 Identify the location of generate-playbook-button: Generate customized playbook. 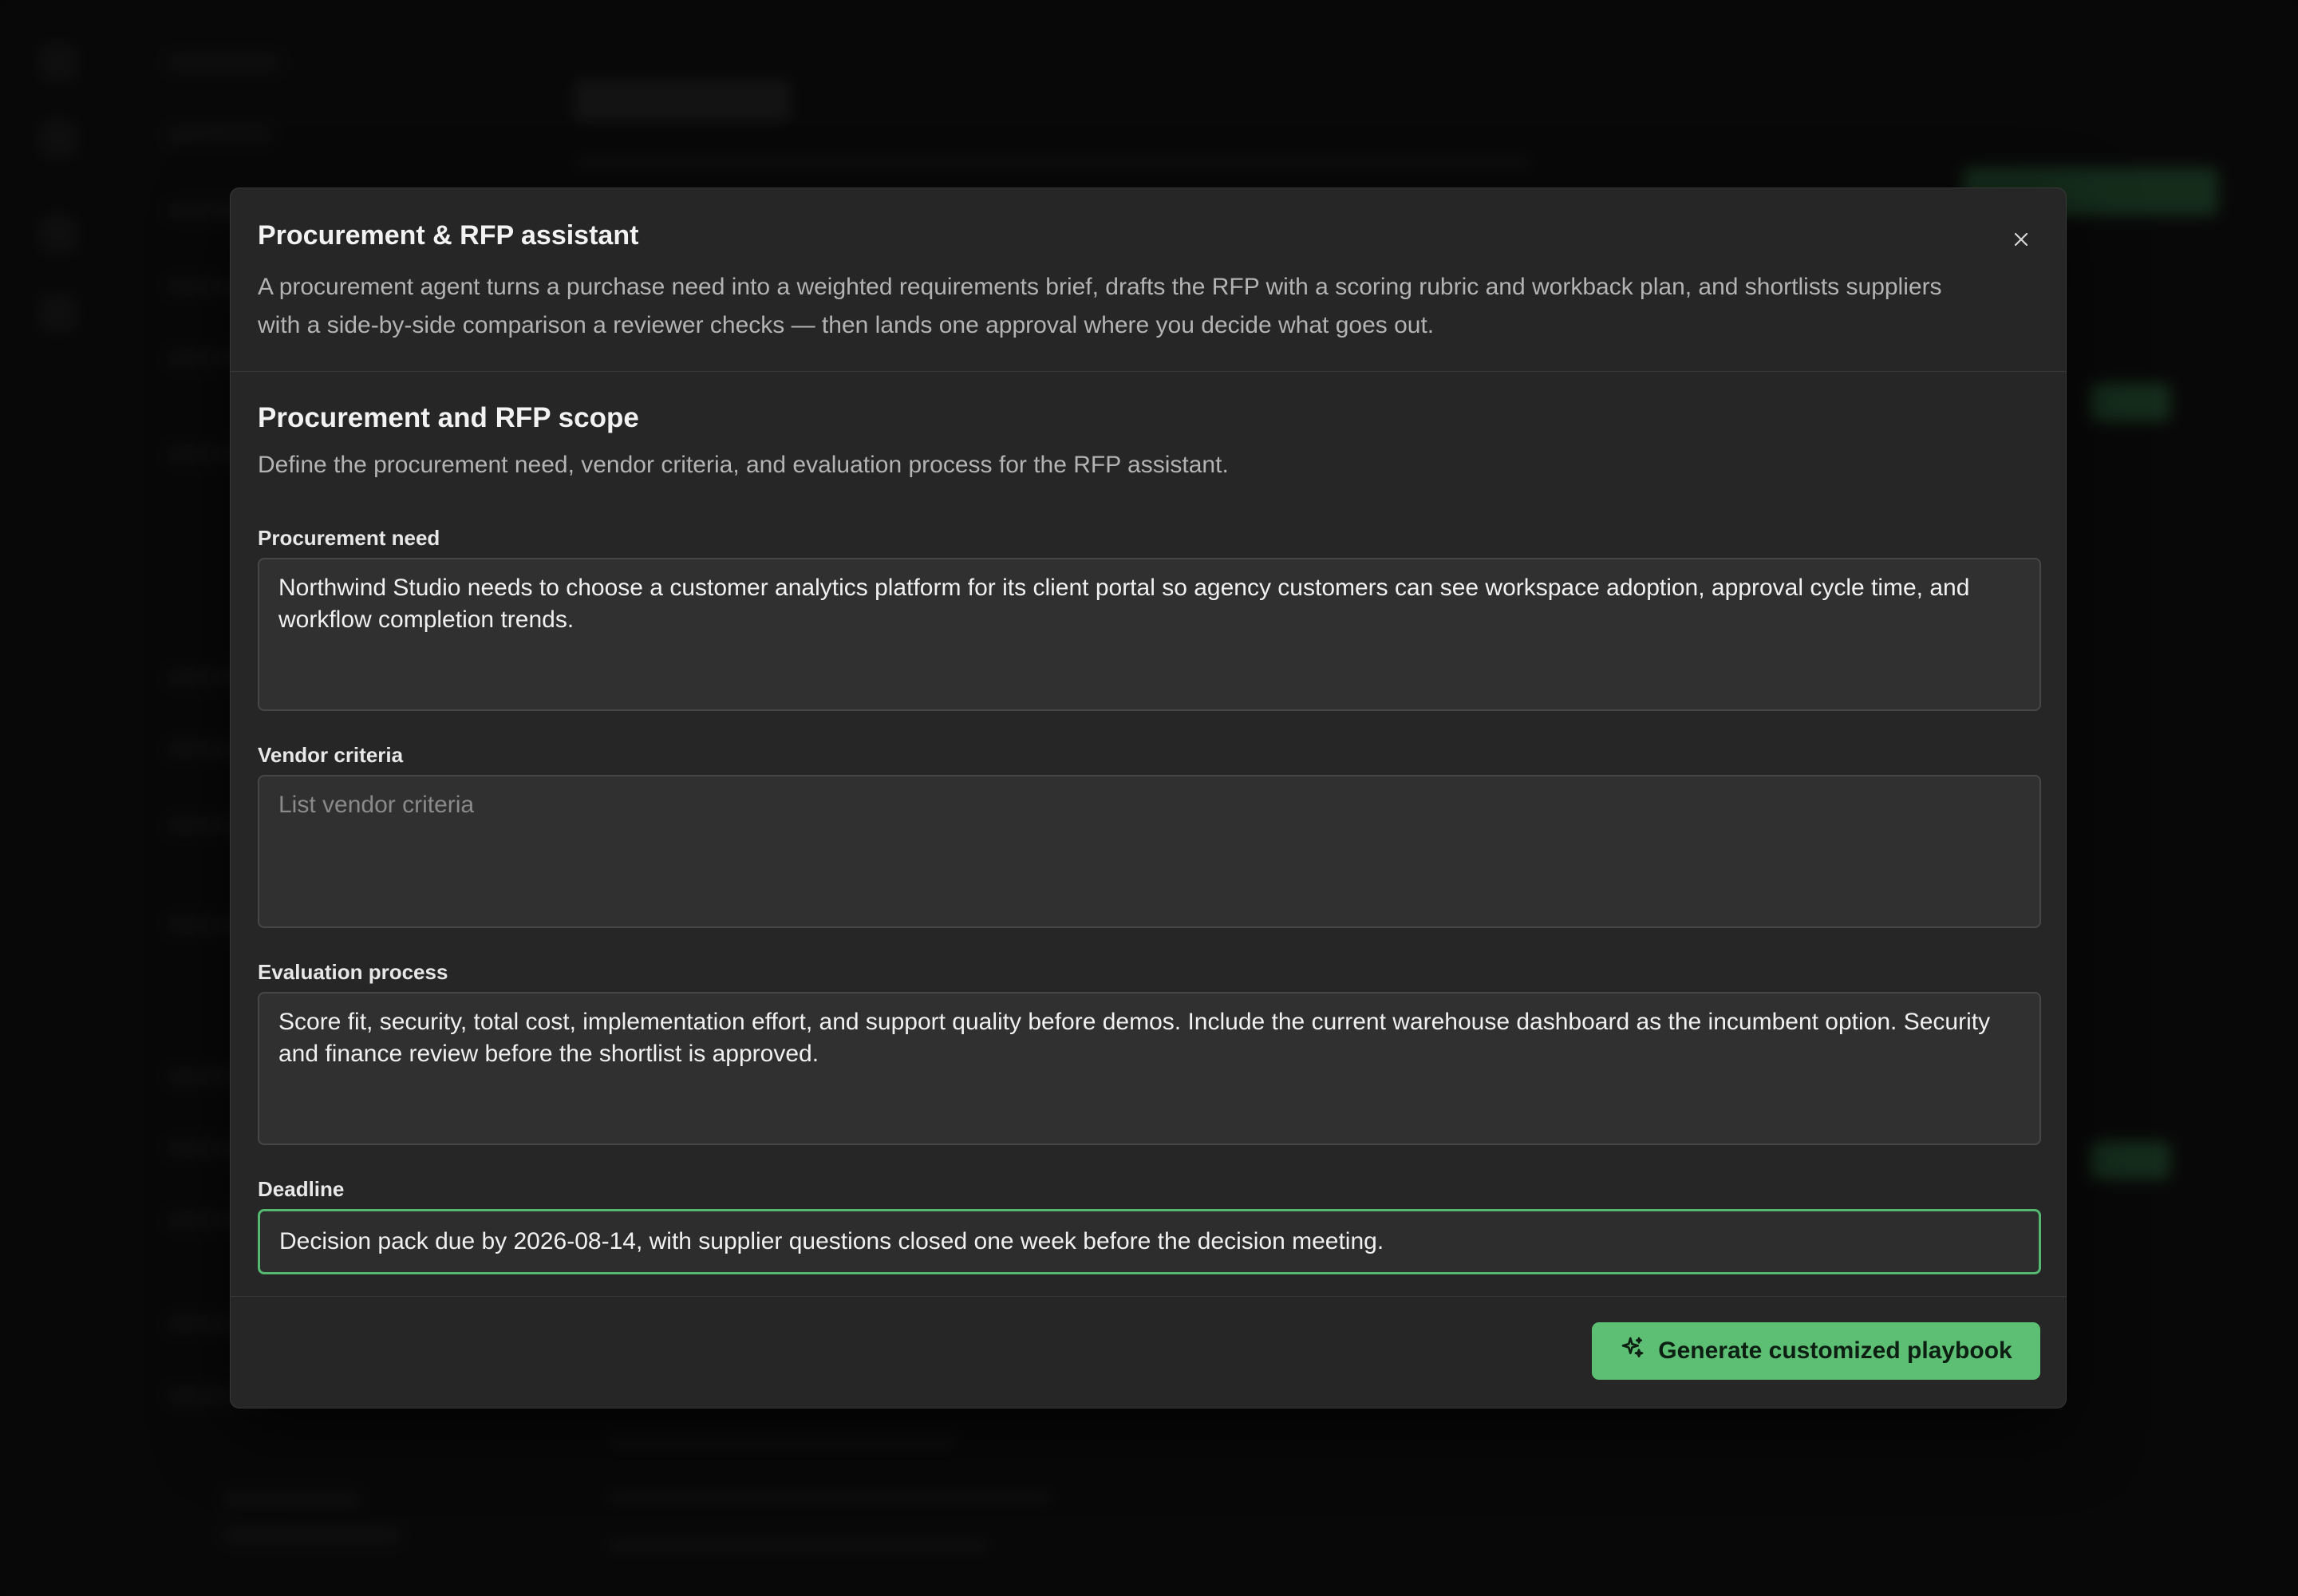
(1816, 1351).